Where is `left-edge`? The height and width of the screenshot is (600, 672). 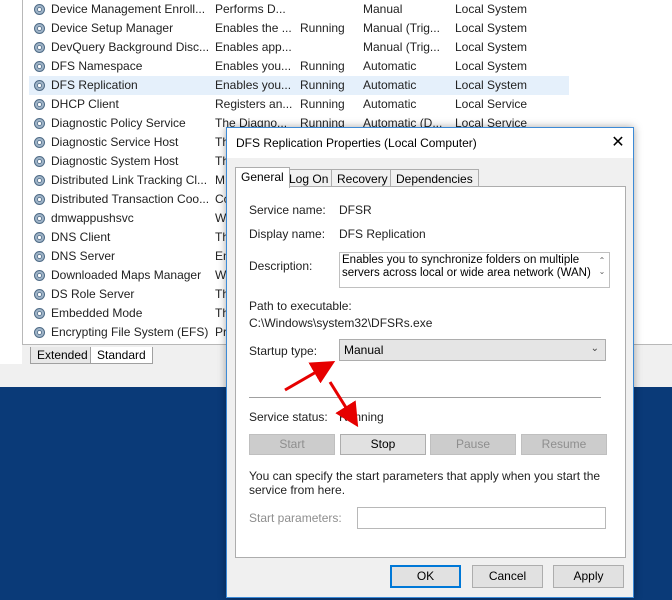 left-edge is located at coordinates (11, 182).